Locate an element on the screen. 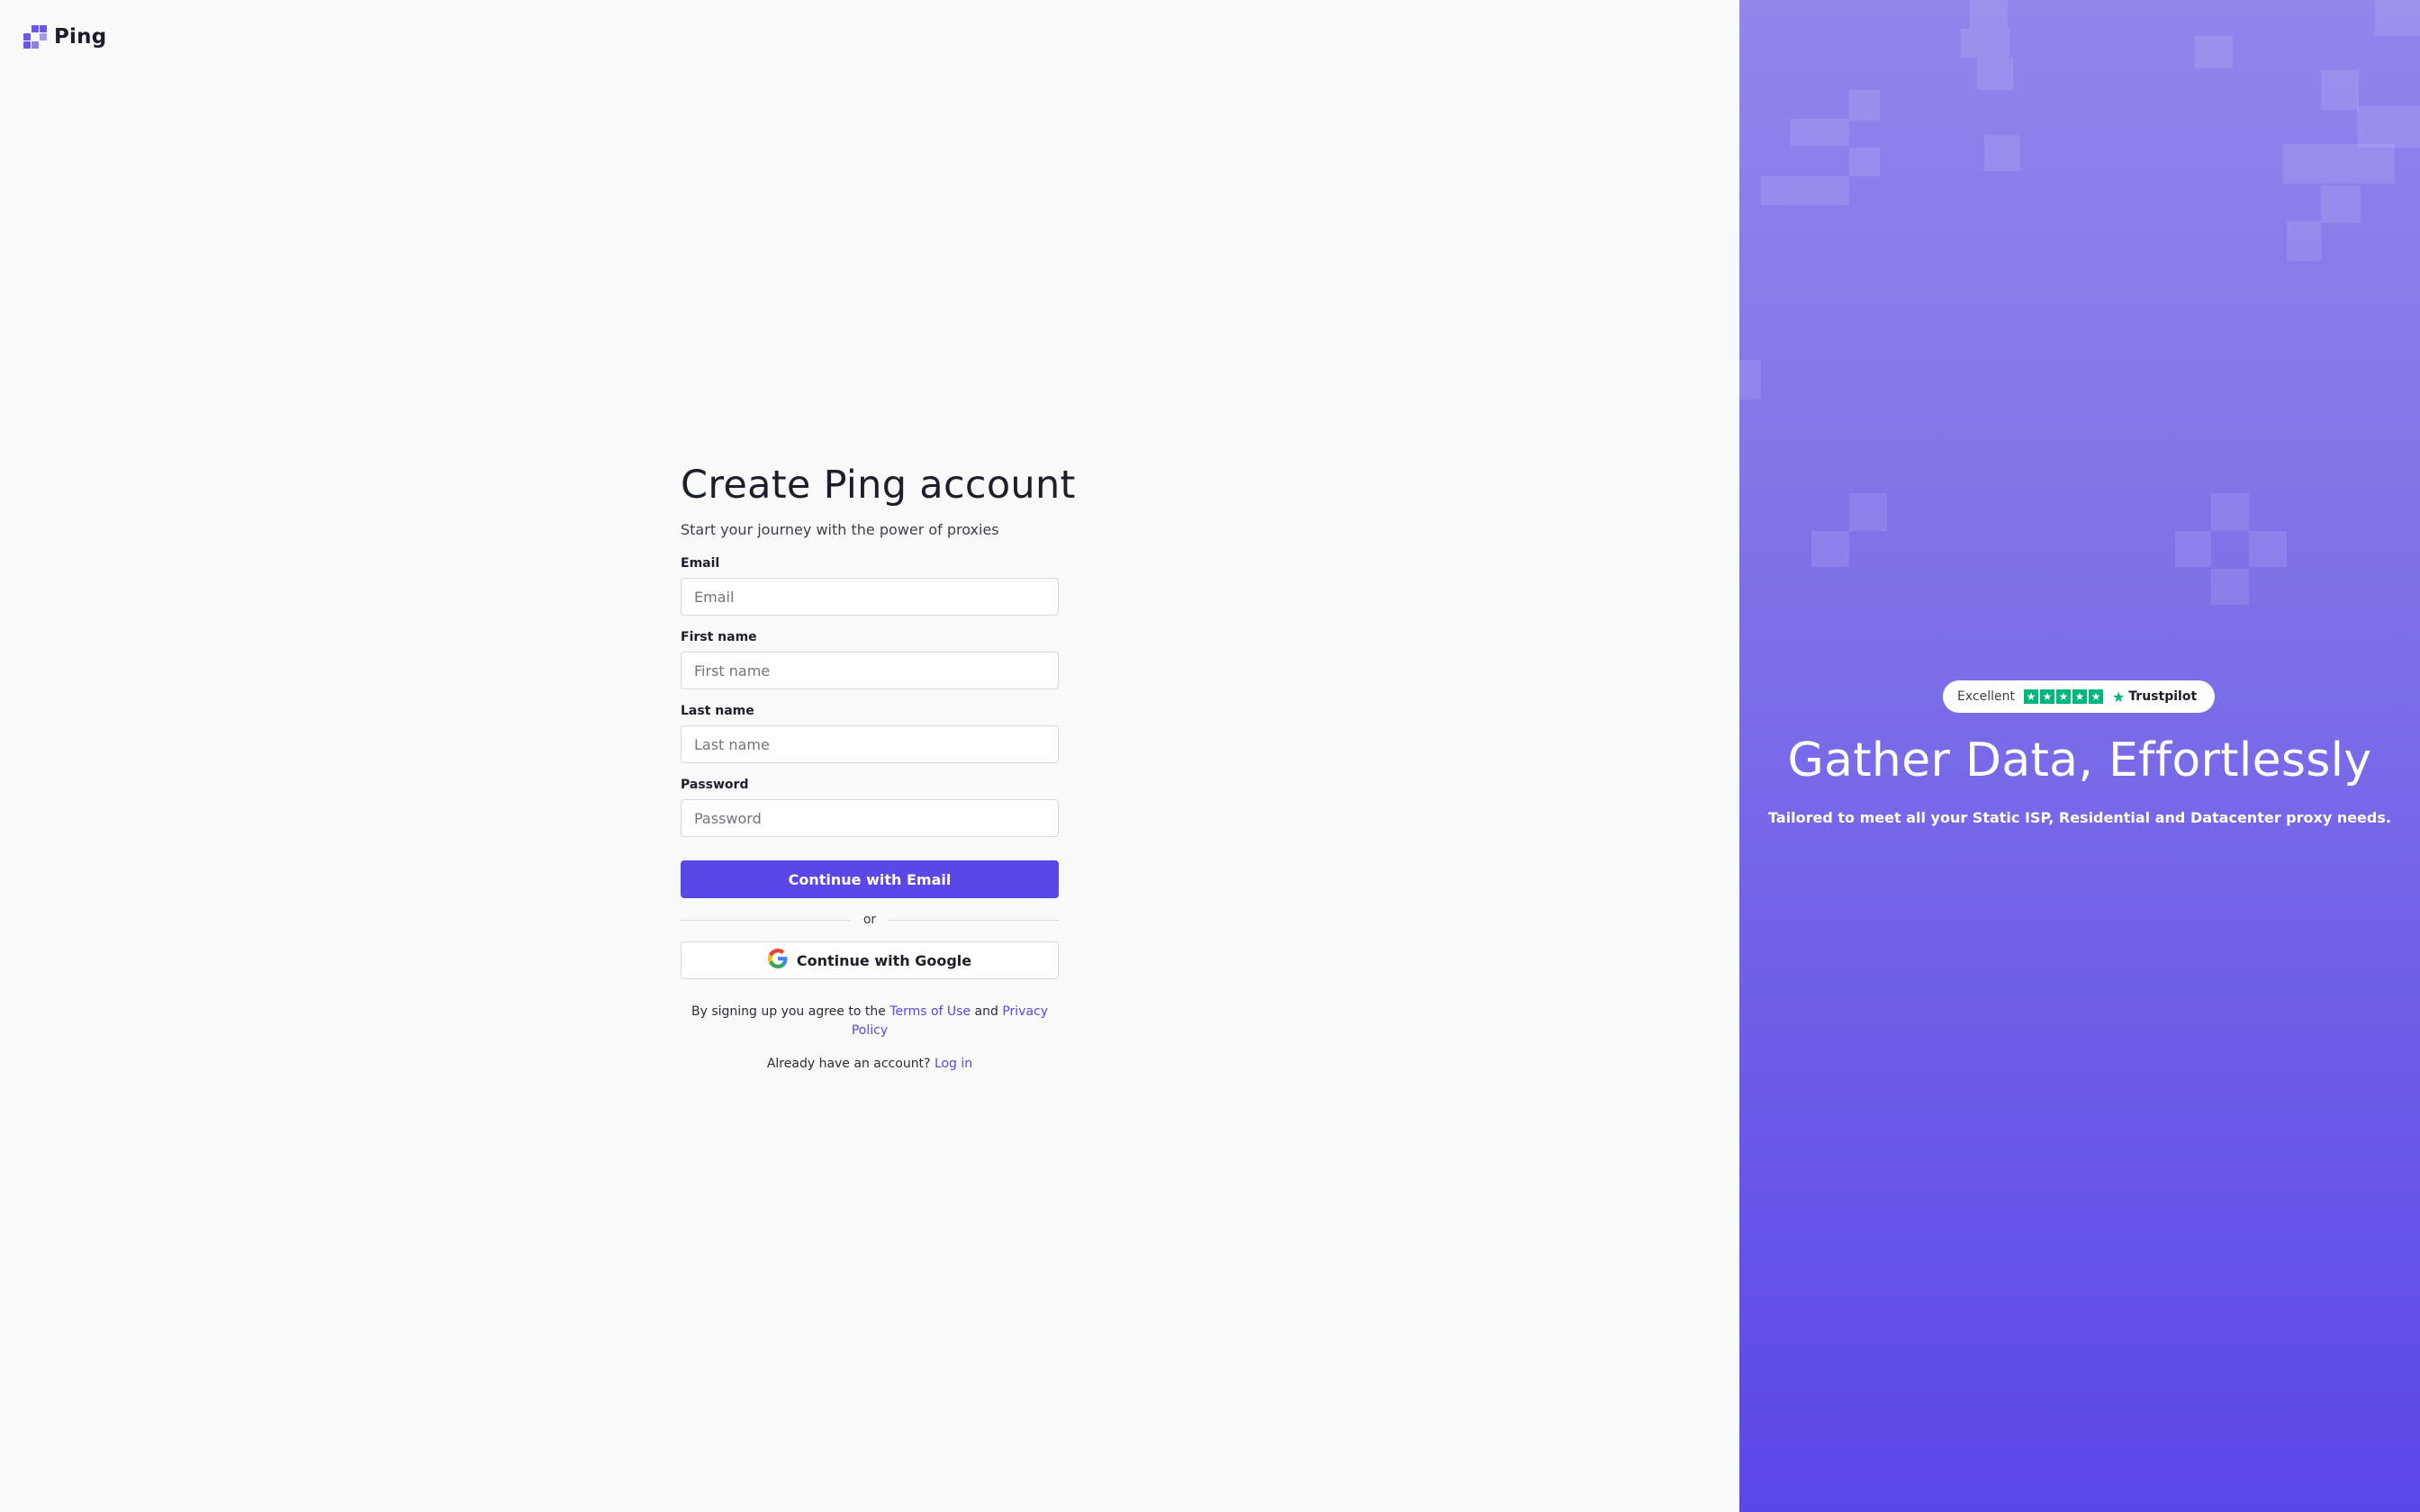 This screenshot has width=2420, height=1512. continue-with-email-button: Continue with Email is located at coordinates (870, 879).